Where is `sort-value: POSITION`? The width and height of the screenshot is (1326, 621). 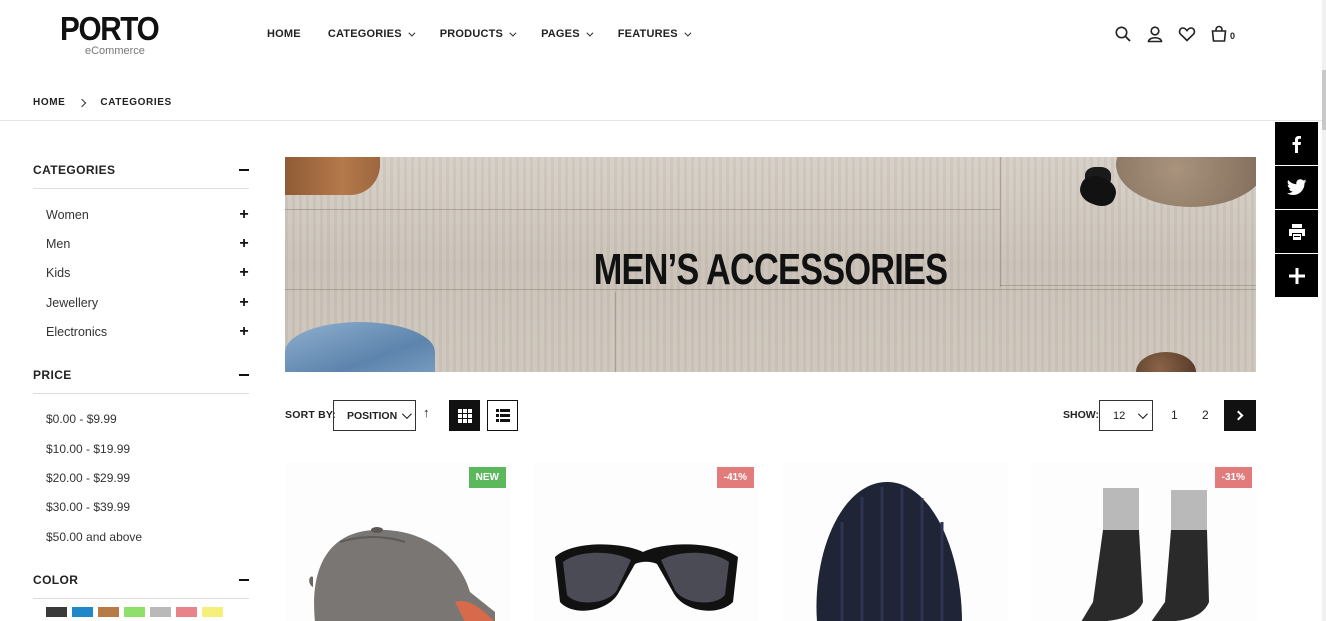 sort-value: POSITION is located at coordinates (372, 415).